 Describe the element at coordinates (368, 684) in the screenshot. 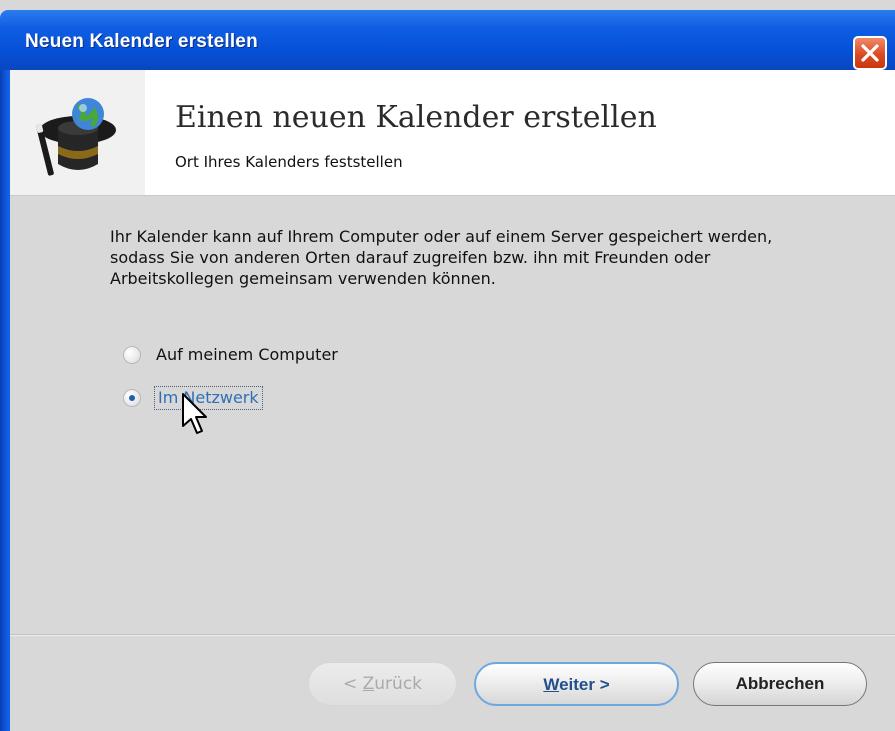

I see `back-button-mnemonic: Z` at that location.